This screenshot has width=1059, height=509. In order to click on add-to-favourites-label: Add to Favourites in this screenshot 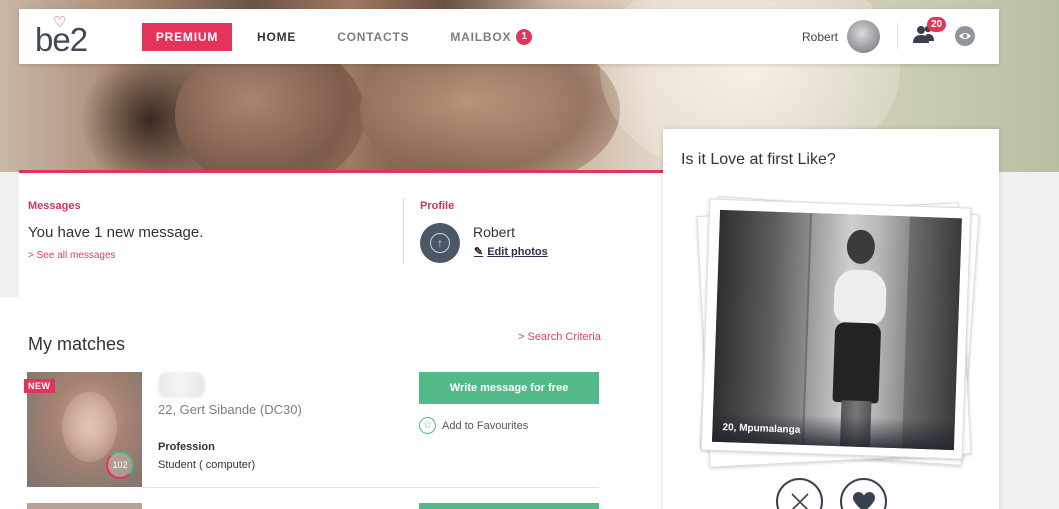, I will do `click(485, 425)`.